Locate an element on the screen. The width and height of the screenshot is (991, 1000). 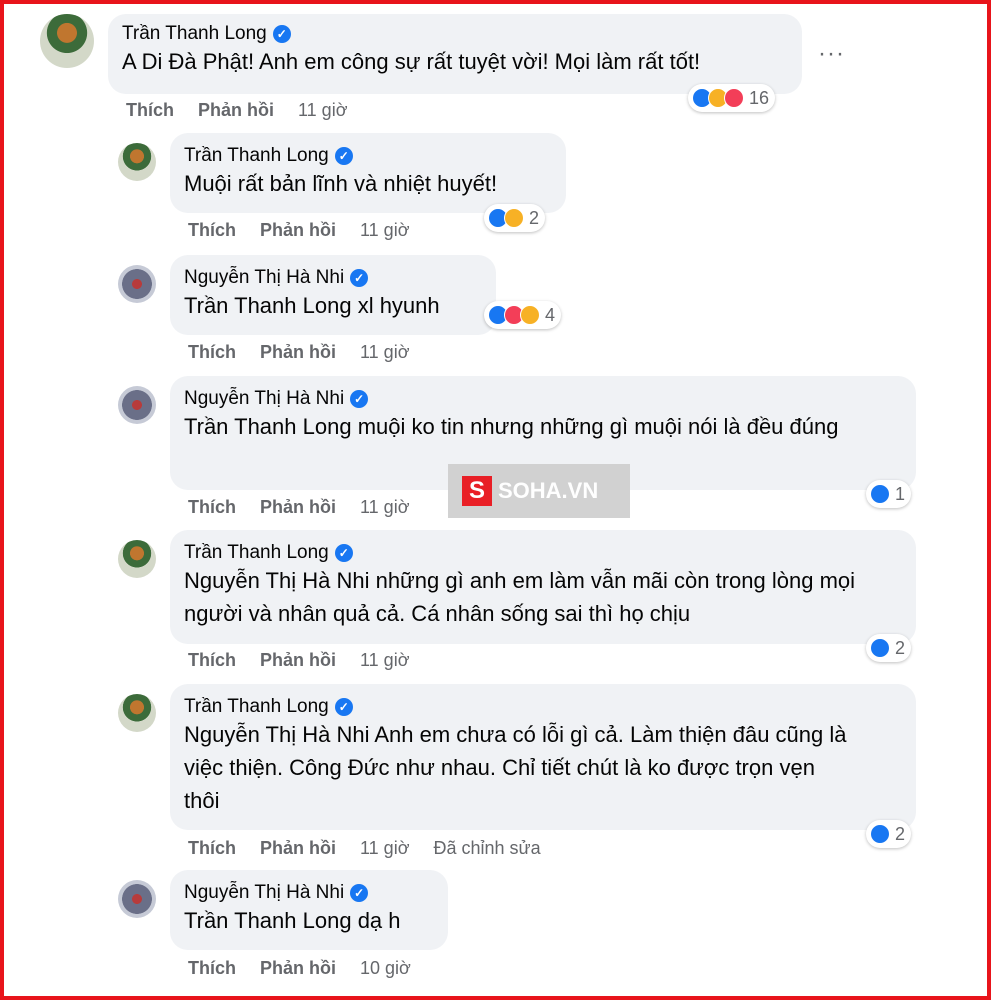
timestamp: 10 giờ is located at coordinates (385, 968).